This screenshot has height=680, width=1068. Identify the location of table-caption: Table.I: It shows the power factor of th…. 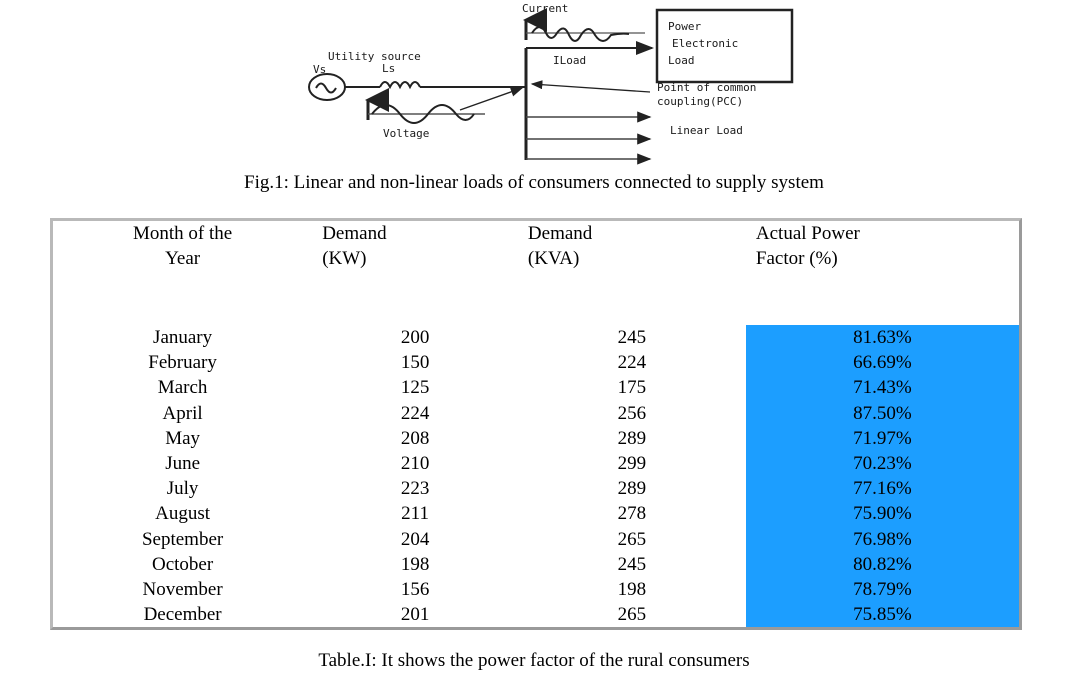
(534, 660).